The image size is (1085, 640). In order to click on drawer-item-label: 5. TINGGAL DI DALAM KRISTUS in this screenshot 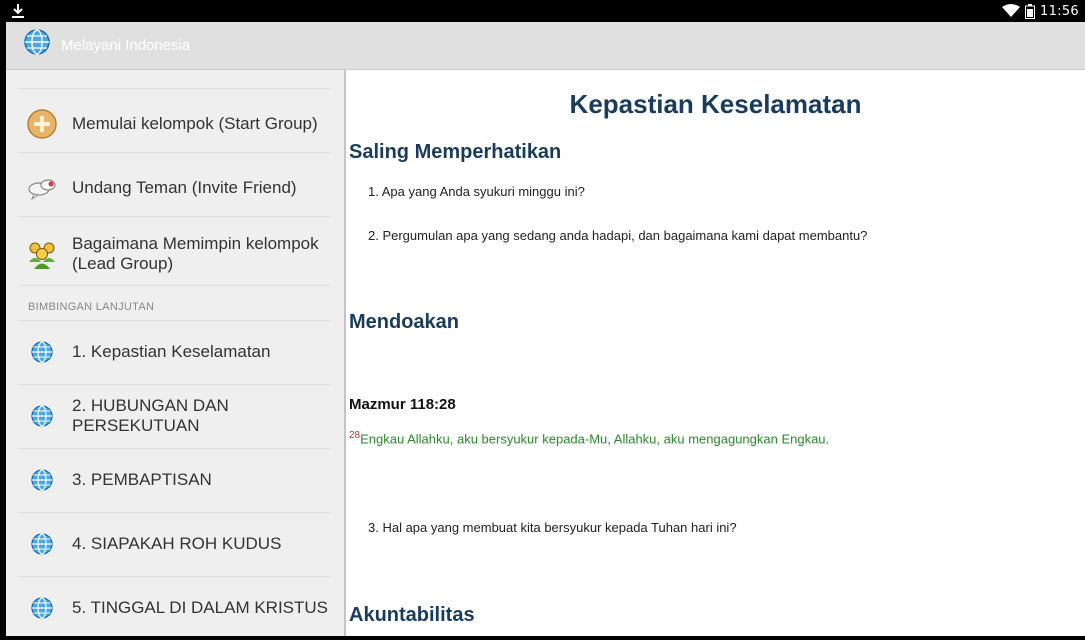, I will do `click(200, 607)`.